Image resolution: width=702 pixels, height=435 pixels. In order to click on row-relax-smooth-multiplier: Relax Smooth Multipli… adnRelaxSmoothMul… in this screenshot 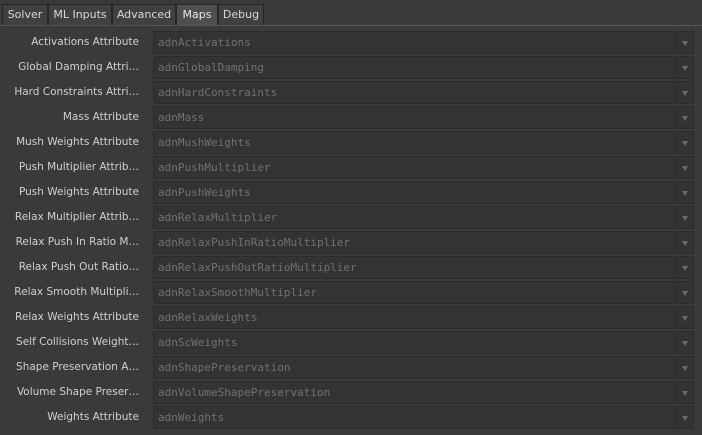, I will do `click(351, 292)`.